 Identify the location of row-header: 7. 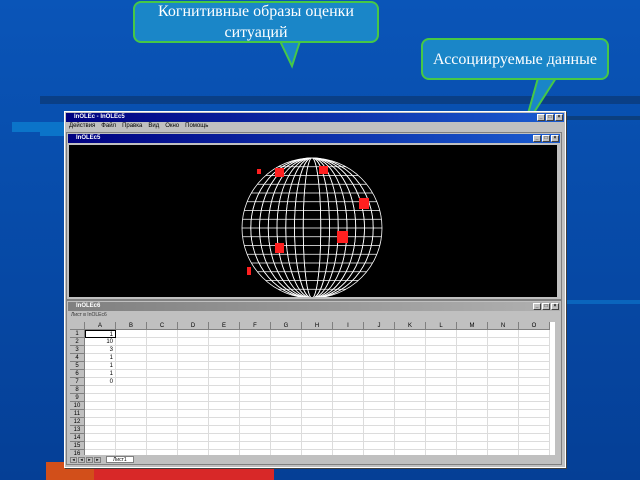
(77, 382).